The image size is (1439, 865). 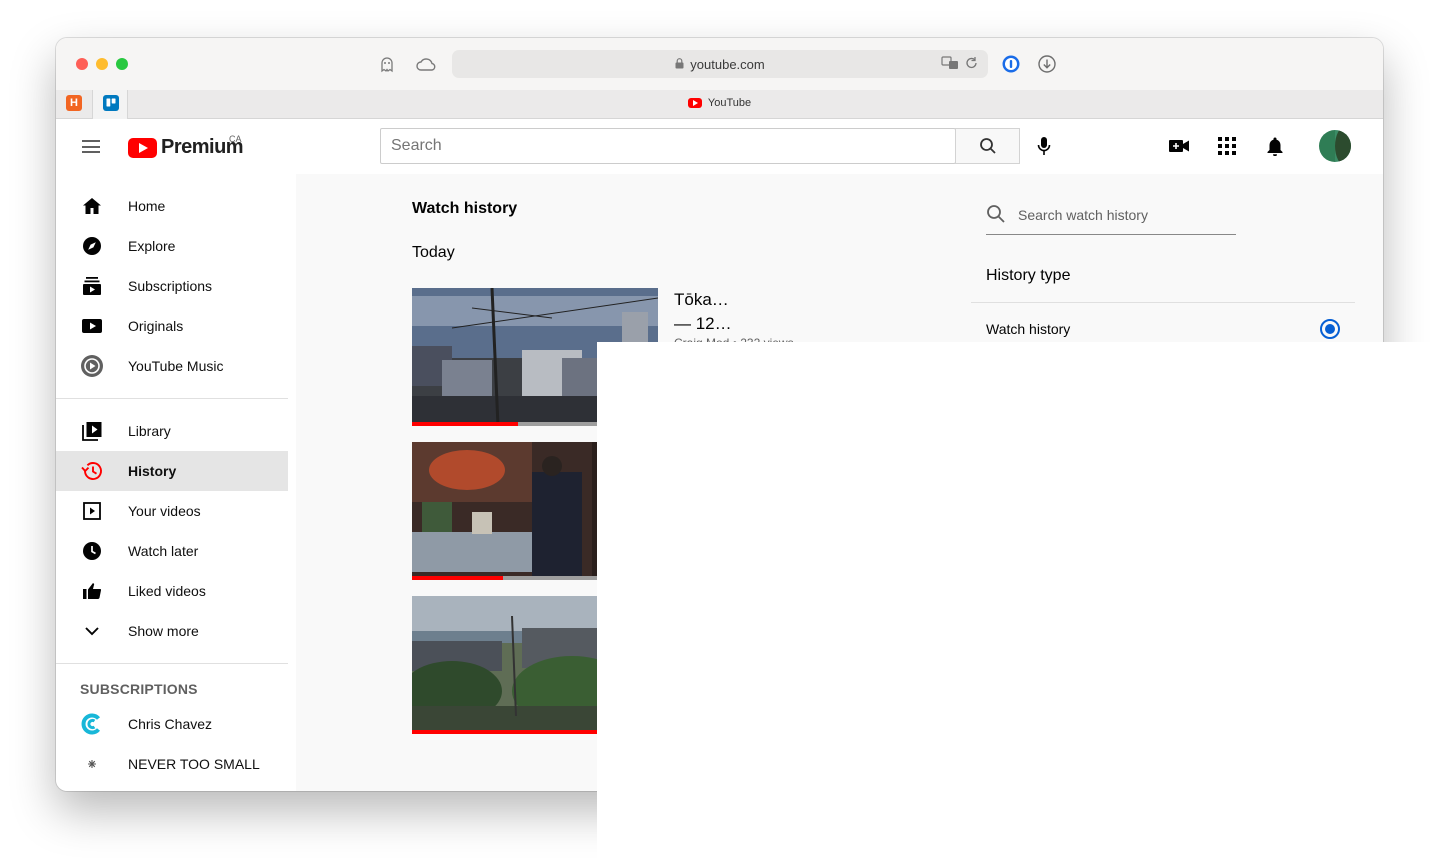 What do you see at coordinates (1179, 146) in the screenshot?
I see `create-video-icon` at bounding box center [1179, 146].